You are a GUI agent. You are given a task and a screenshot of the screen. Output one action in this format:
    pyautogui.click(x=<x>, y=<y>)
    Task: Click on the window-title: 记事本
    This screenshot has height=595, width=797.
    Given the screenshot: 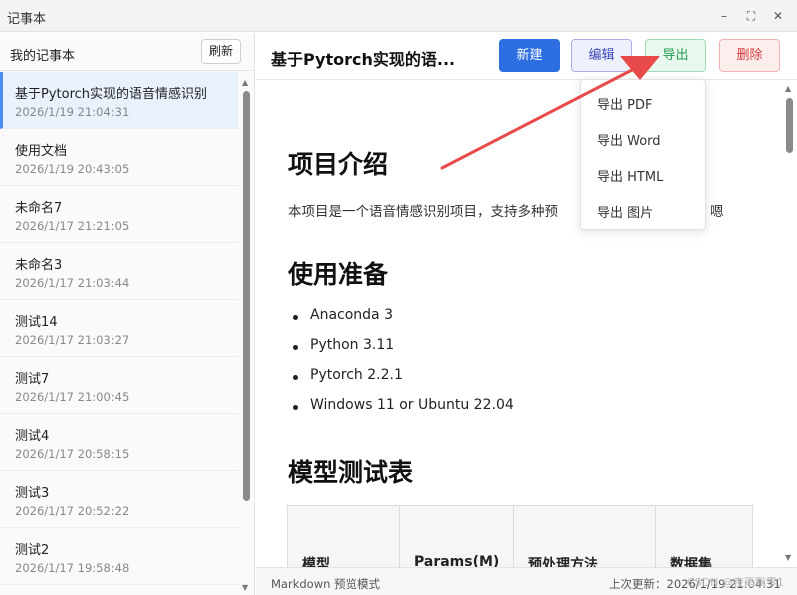 What is the action you would take?
    pyautogui.click(x=27, y=19)
    